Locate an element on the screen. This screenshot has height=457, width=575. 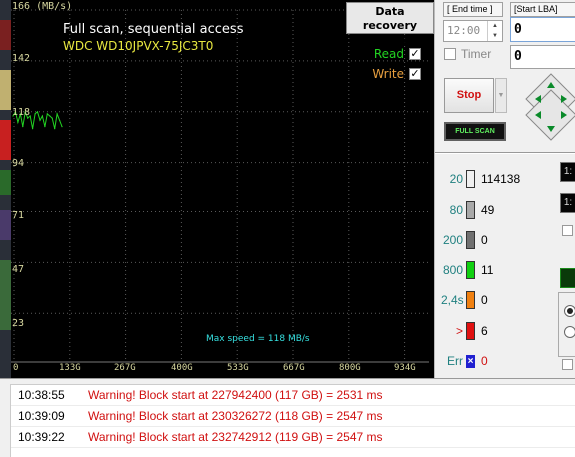
timer-label: Timer is located at coordinates (476, 54).